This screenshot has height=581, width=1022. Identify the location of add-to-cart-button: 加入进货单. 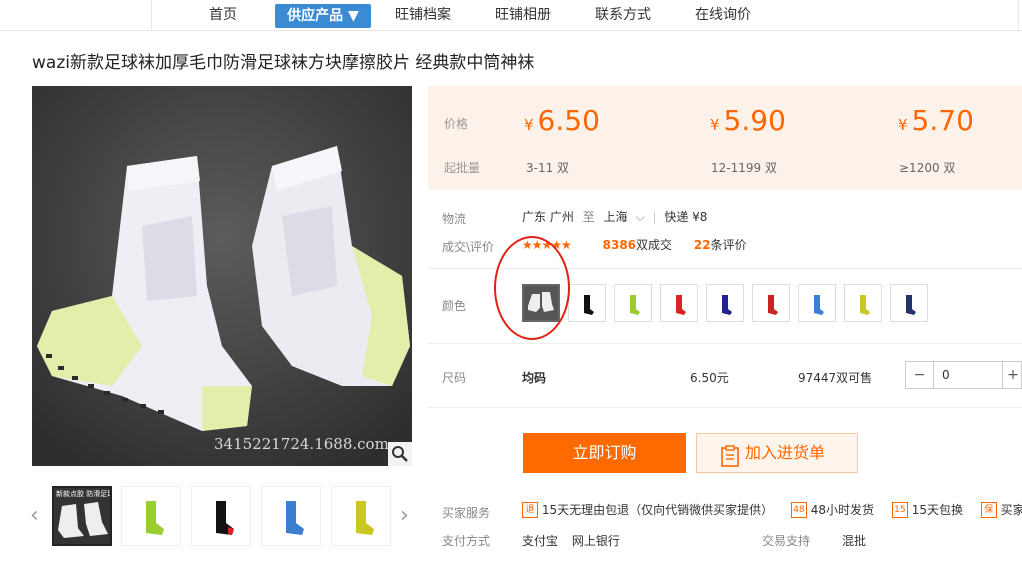
(777, 453).